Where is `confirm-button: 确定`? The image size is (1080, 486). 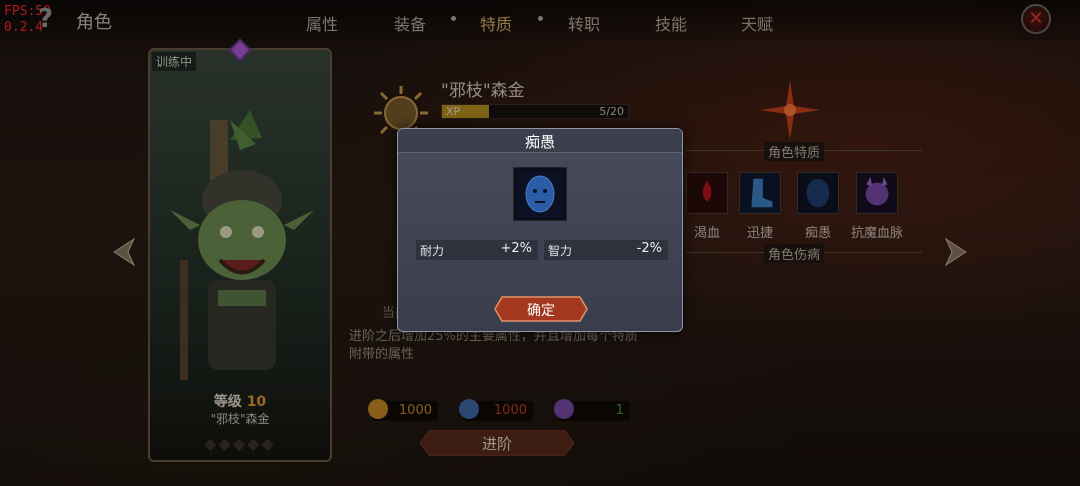
confirm-button: 确定 is located at coordinates (541, 309).